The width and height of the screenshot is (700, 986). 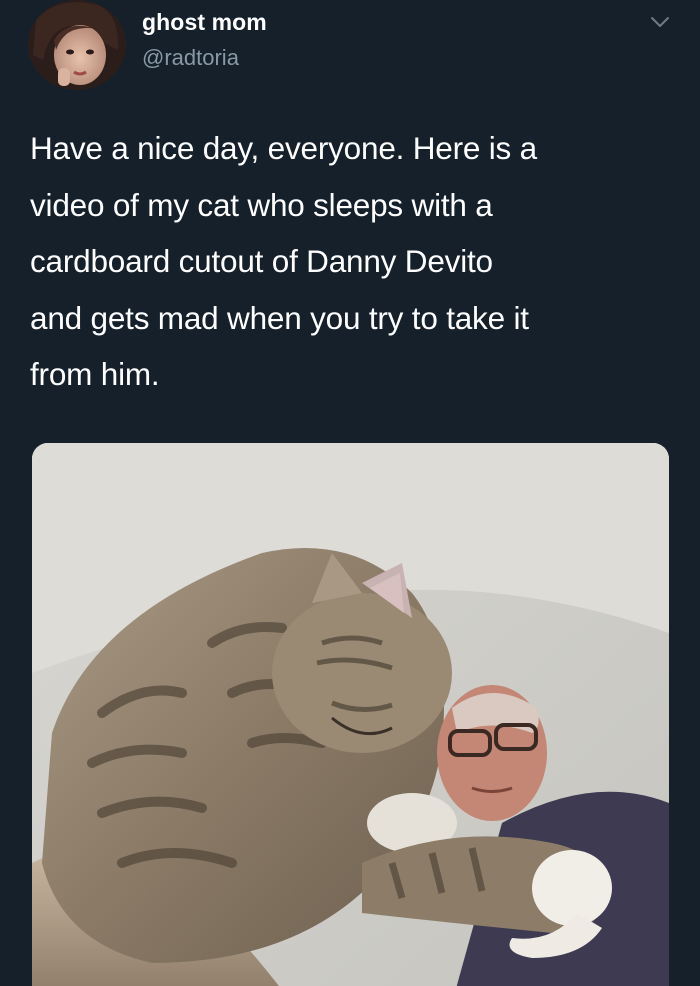 I want to click on avatar, so click(x=77, y=45).